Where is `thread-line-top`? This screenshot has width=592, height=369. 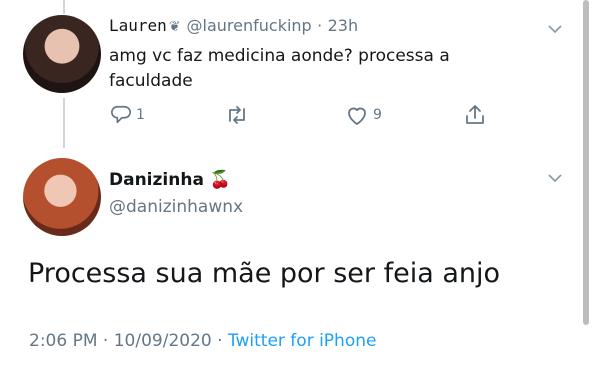 thread-line-top is located at coordinates (64, 7).